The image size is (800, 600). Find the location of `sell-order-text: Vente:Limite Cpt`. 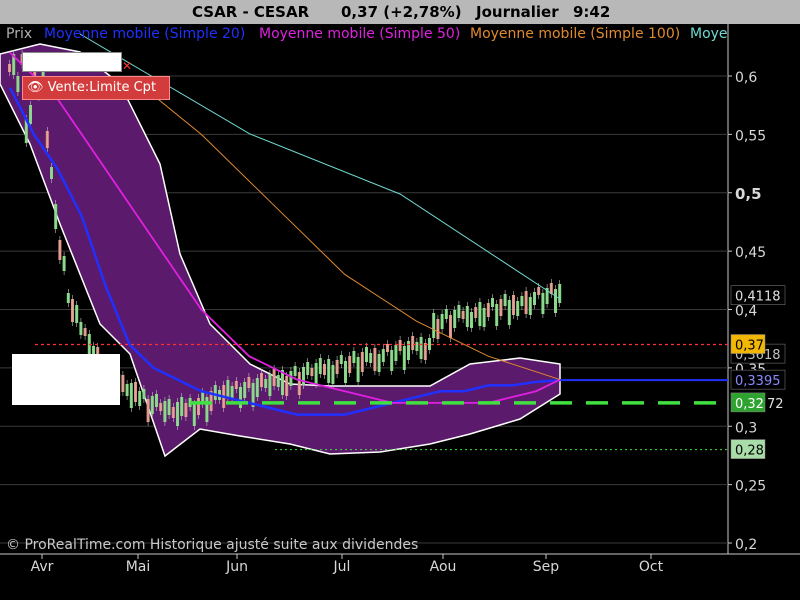

sell-order-text: Vente:Limite Cpt is located at coordinates (102, 87).